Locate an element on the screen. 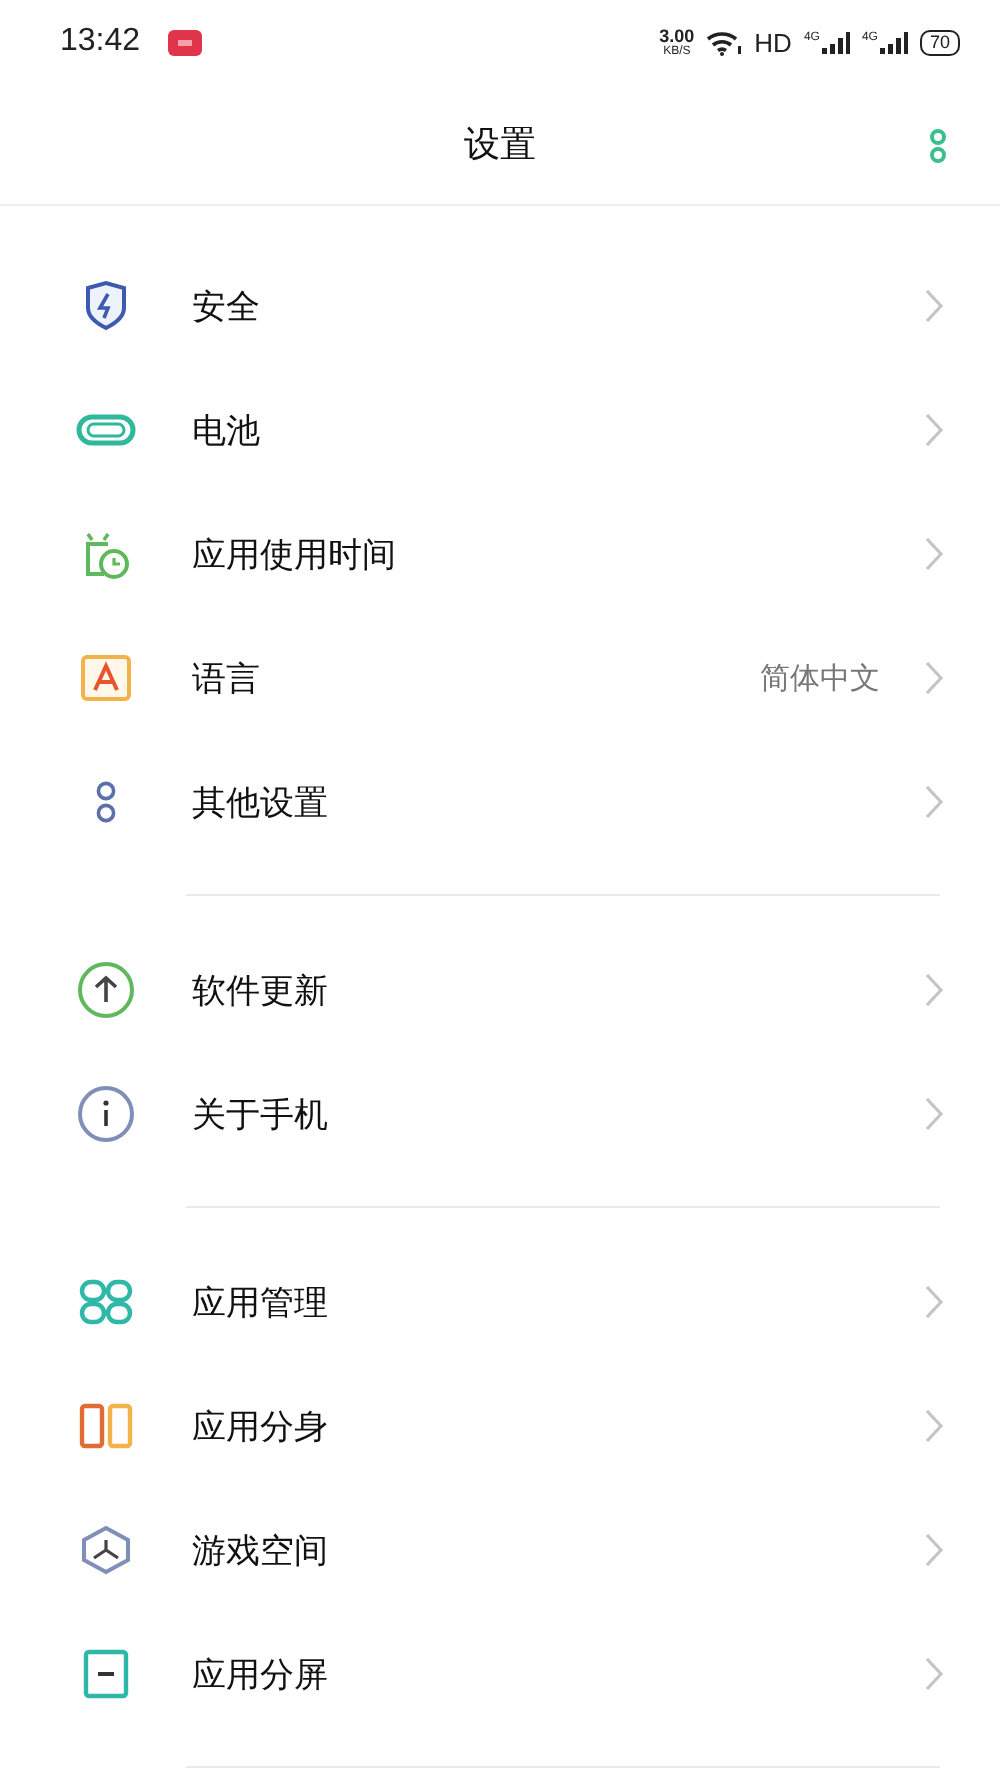 This screenshot has height=1778, width=1000. settings-label: 应用使用时间 is located at coordinates (294, 555).